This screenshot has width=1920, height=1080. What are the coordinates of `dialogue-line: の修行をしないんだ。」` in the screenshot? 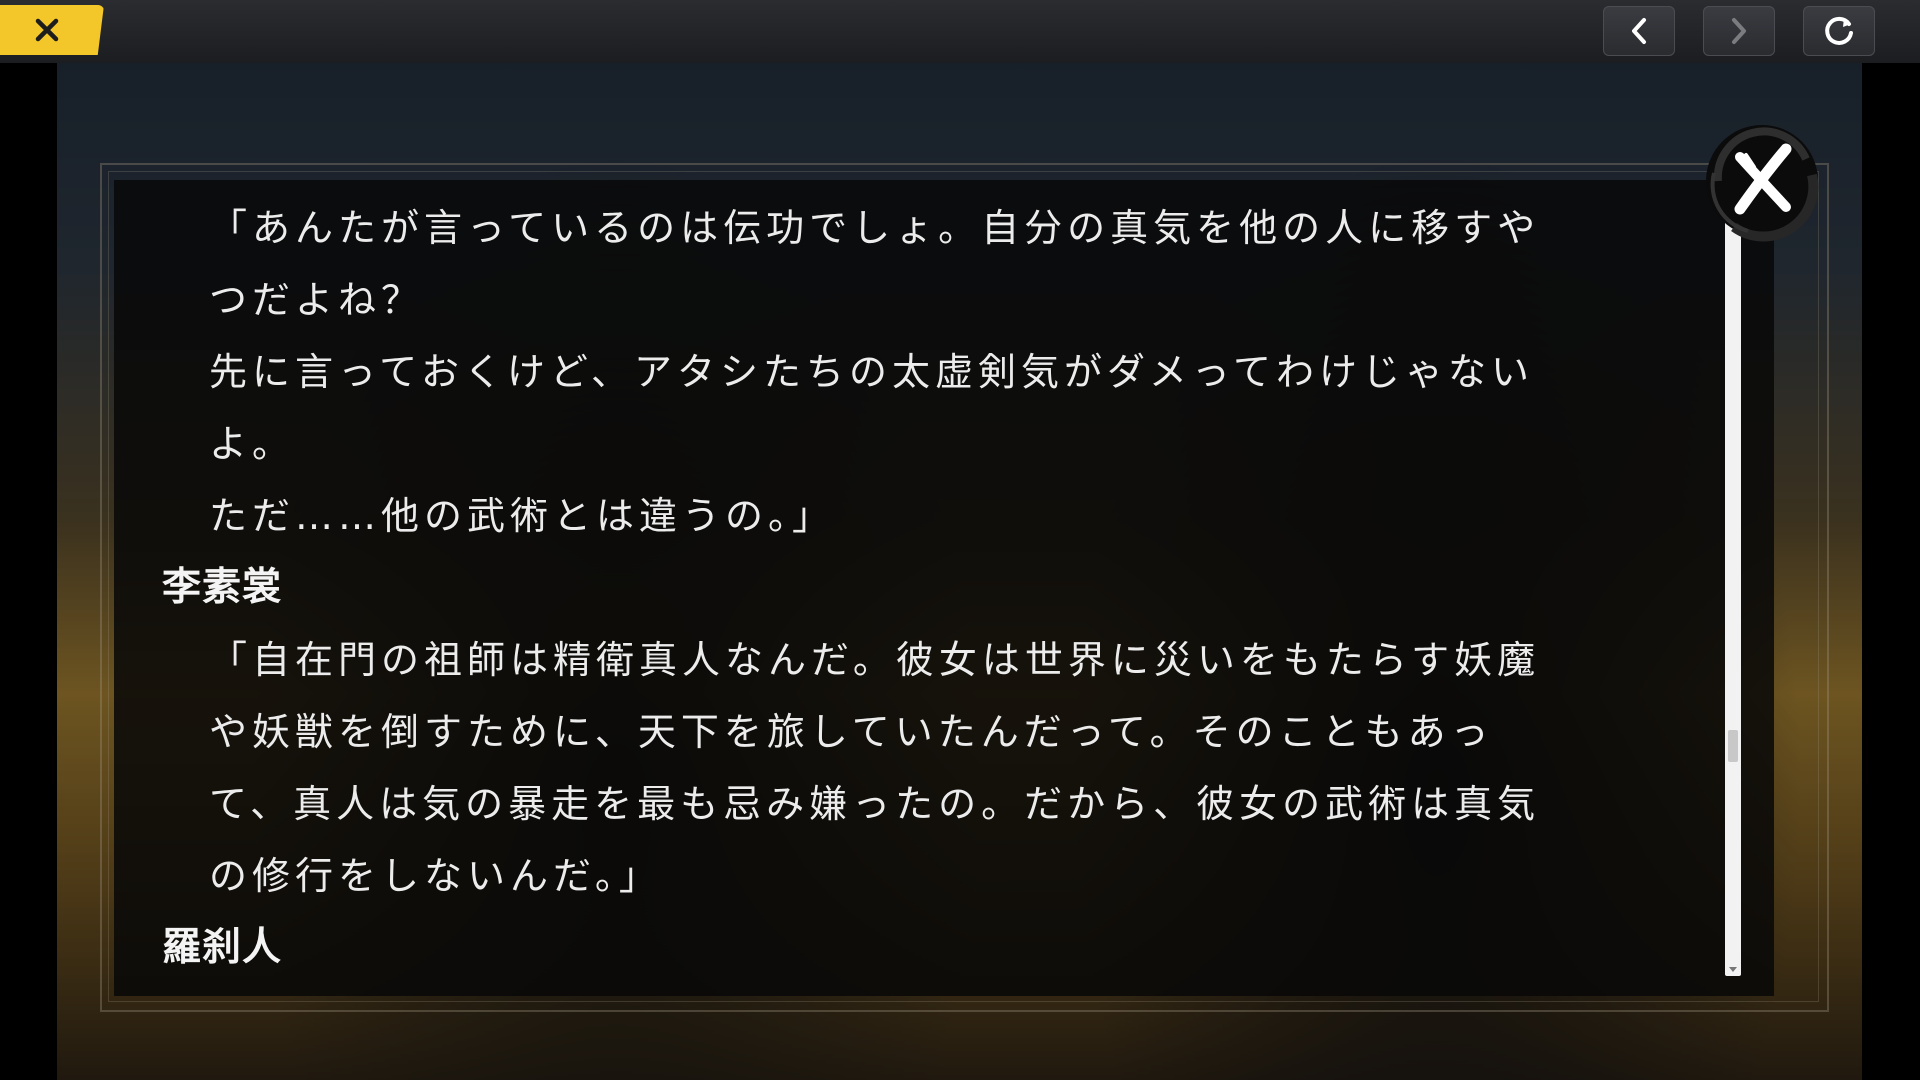 It's located at (435, 876).